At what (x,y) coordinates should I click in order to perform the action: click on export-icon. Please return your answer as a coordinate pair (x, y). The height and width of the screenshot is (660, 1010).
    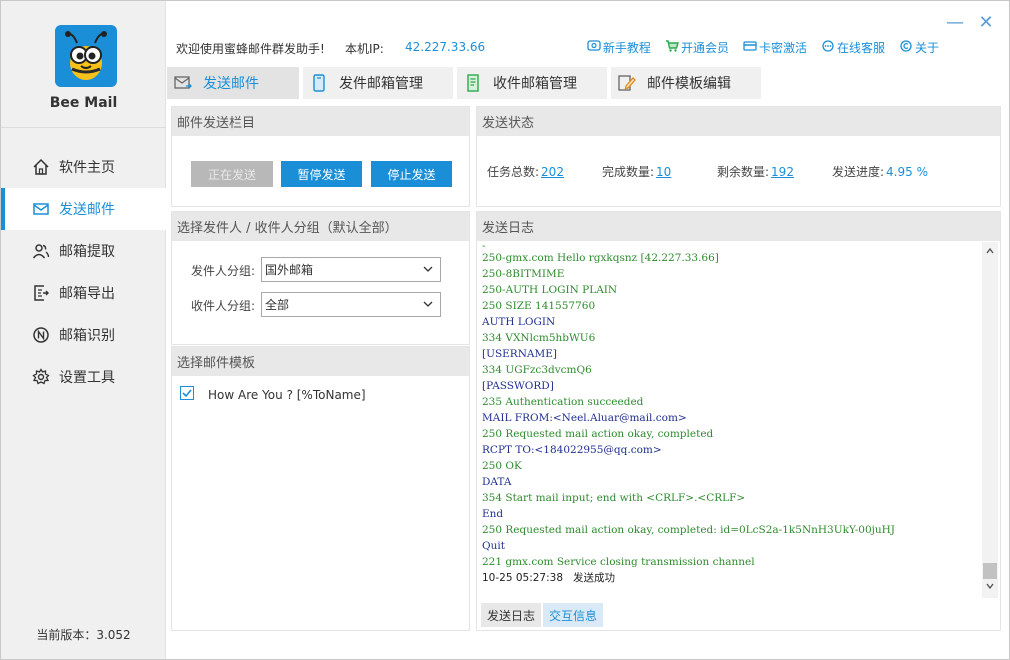
    Looking at the image, I should click on (41, 293).